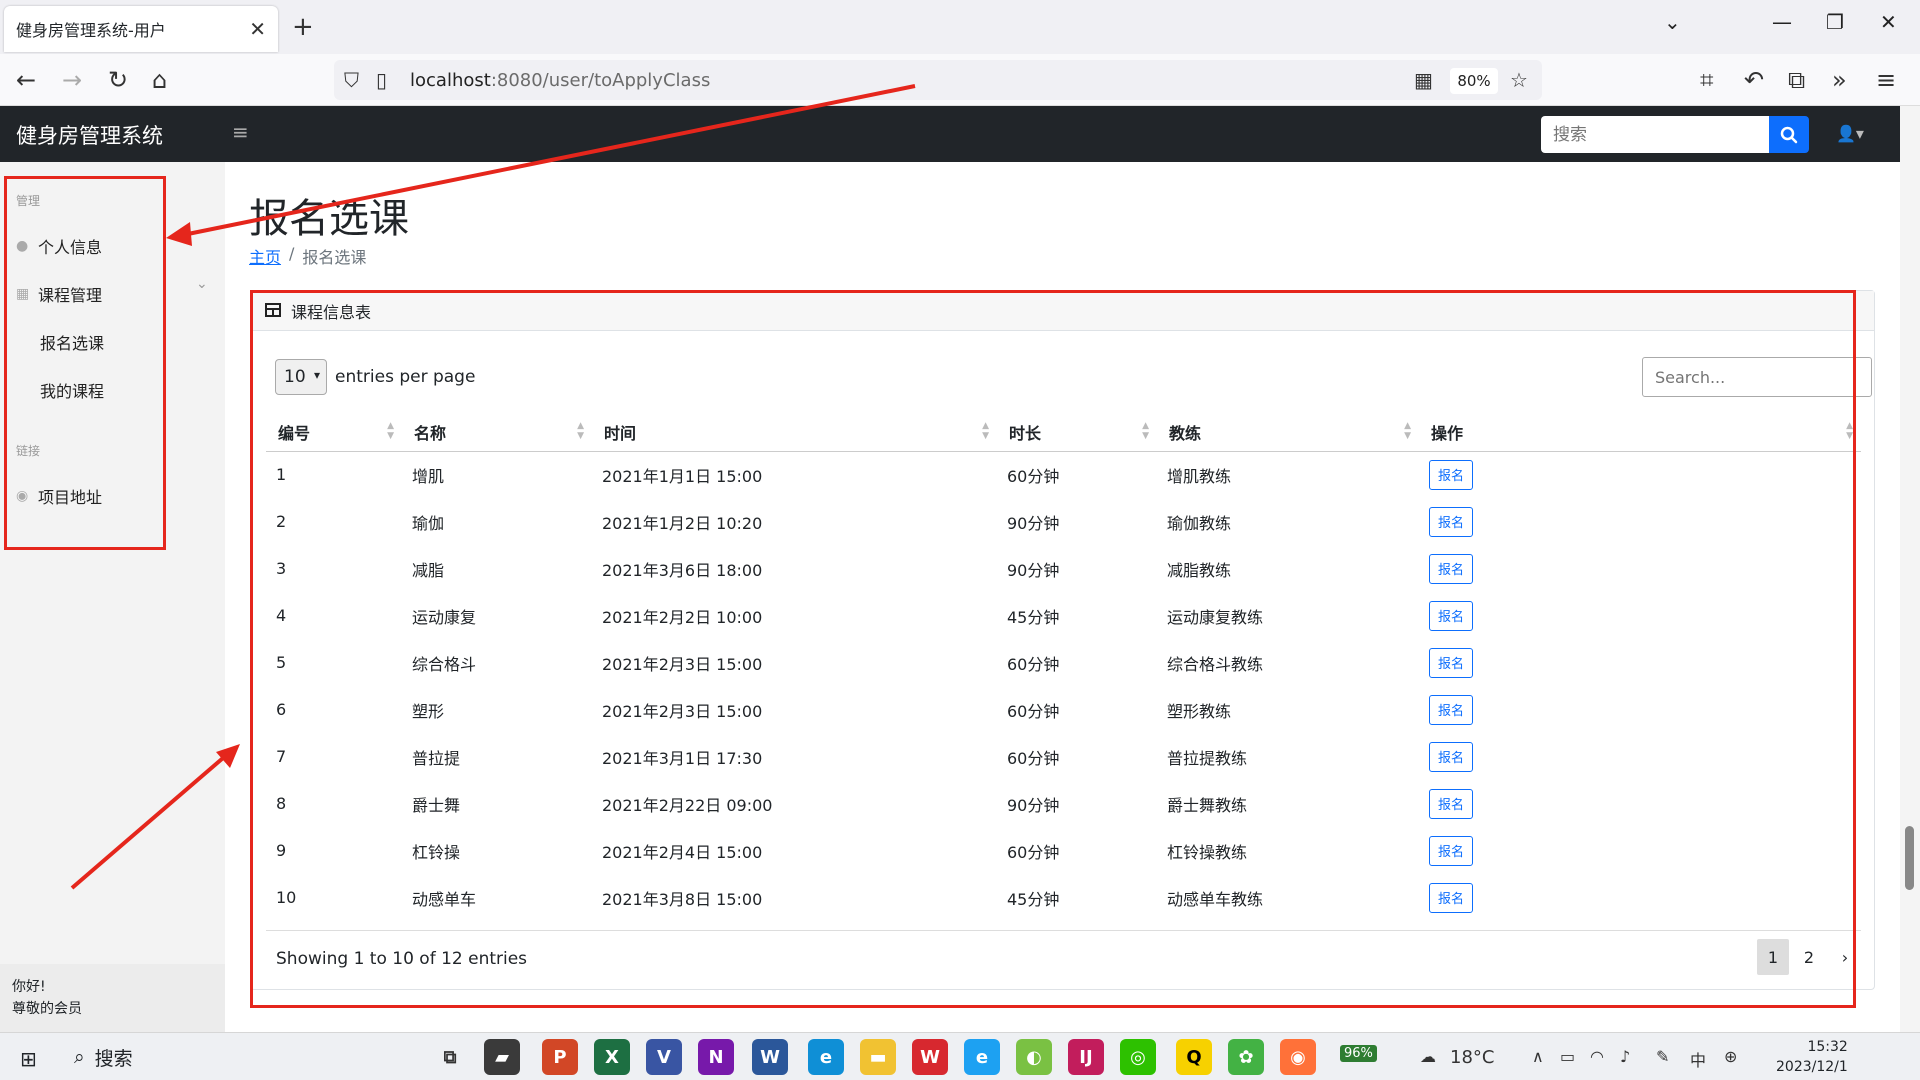  I want to click on volume-icon: ♪, so click(1625, 1056).